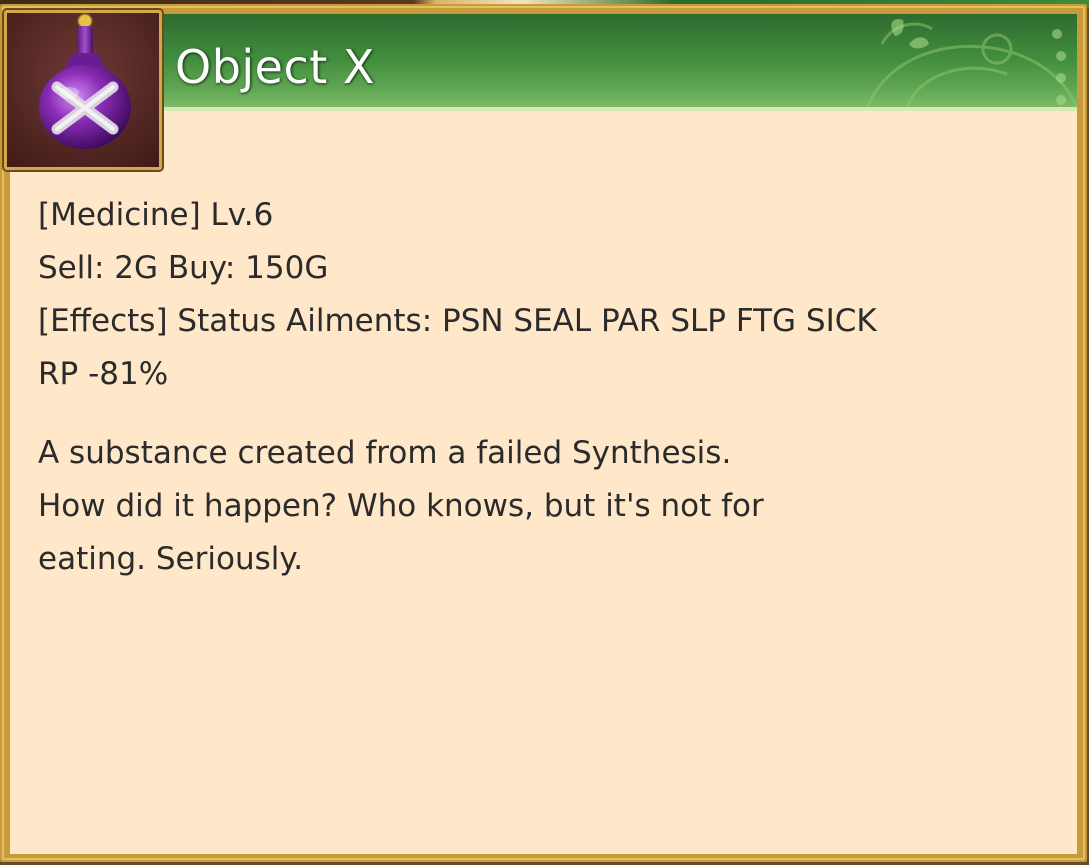 This screenshot has height=865, width=1089. Describe the element at coordinates (103, 374) in the screenshot. I see `item-rp-cost: RP -81%` at that location.